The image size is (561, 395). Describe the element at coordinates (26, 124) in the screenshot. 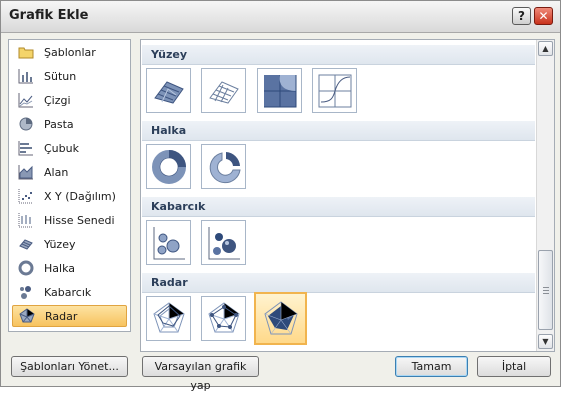

I see `pie-chart-icon` at that location.